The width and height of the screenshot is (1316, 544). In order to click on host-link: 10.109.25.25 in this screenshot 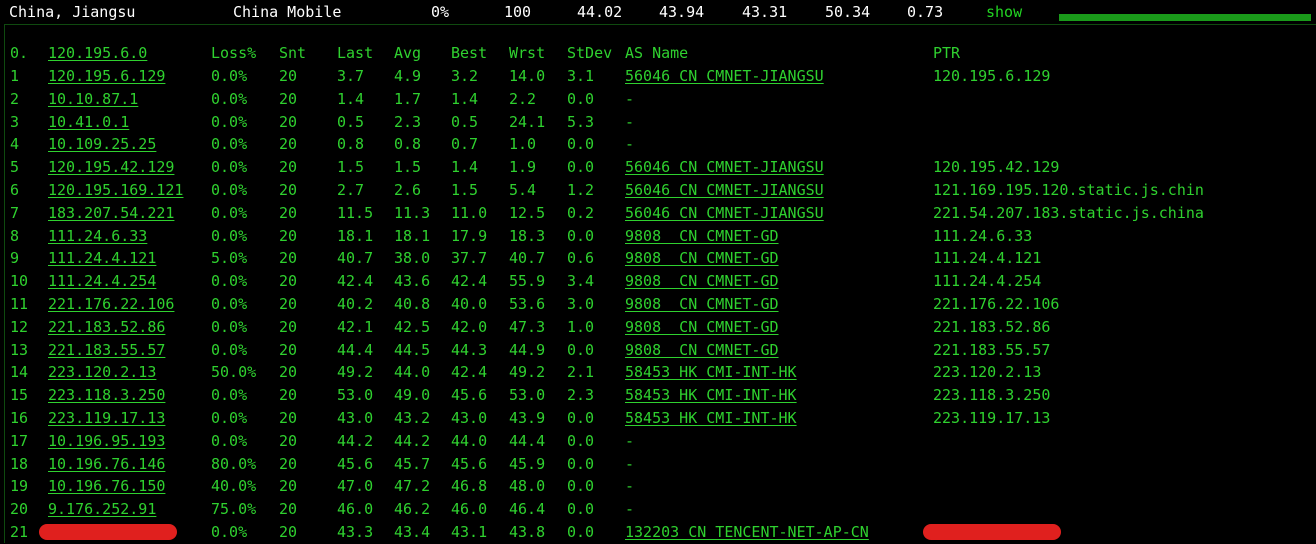, I will do `click(102, 144)`.